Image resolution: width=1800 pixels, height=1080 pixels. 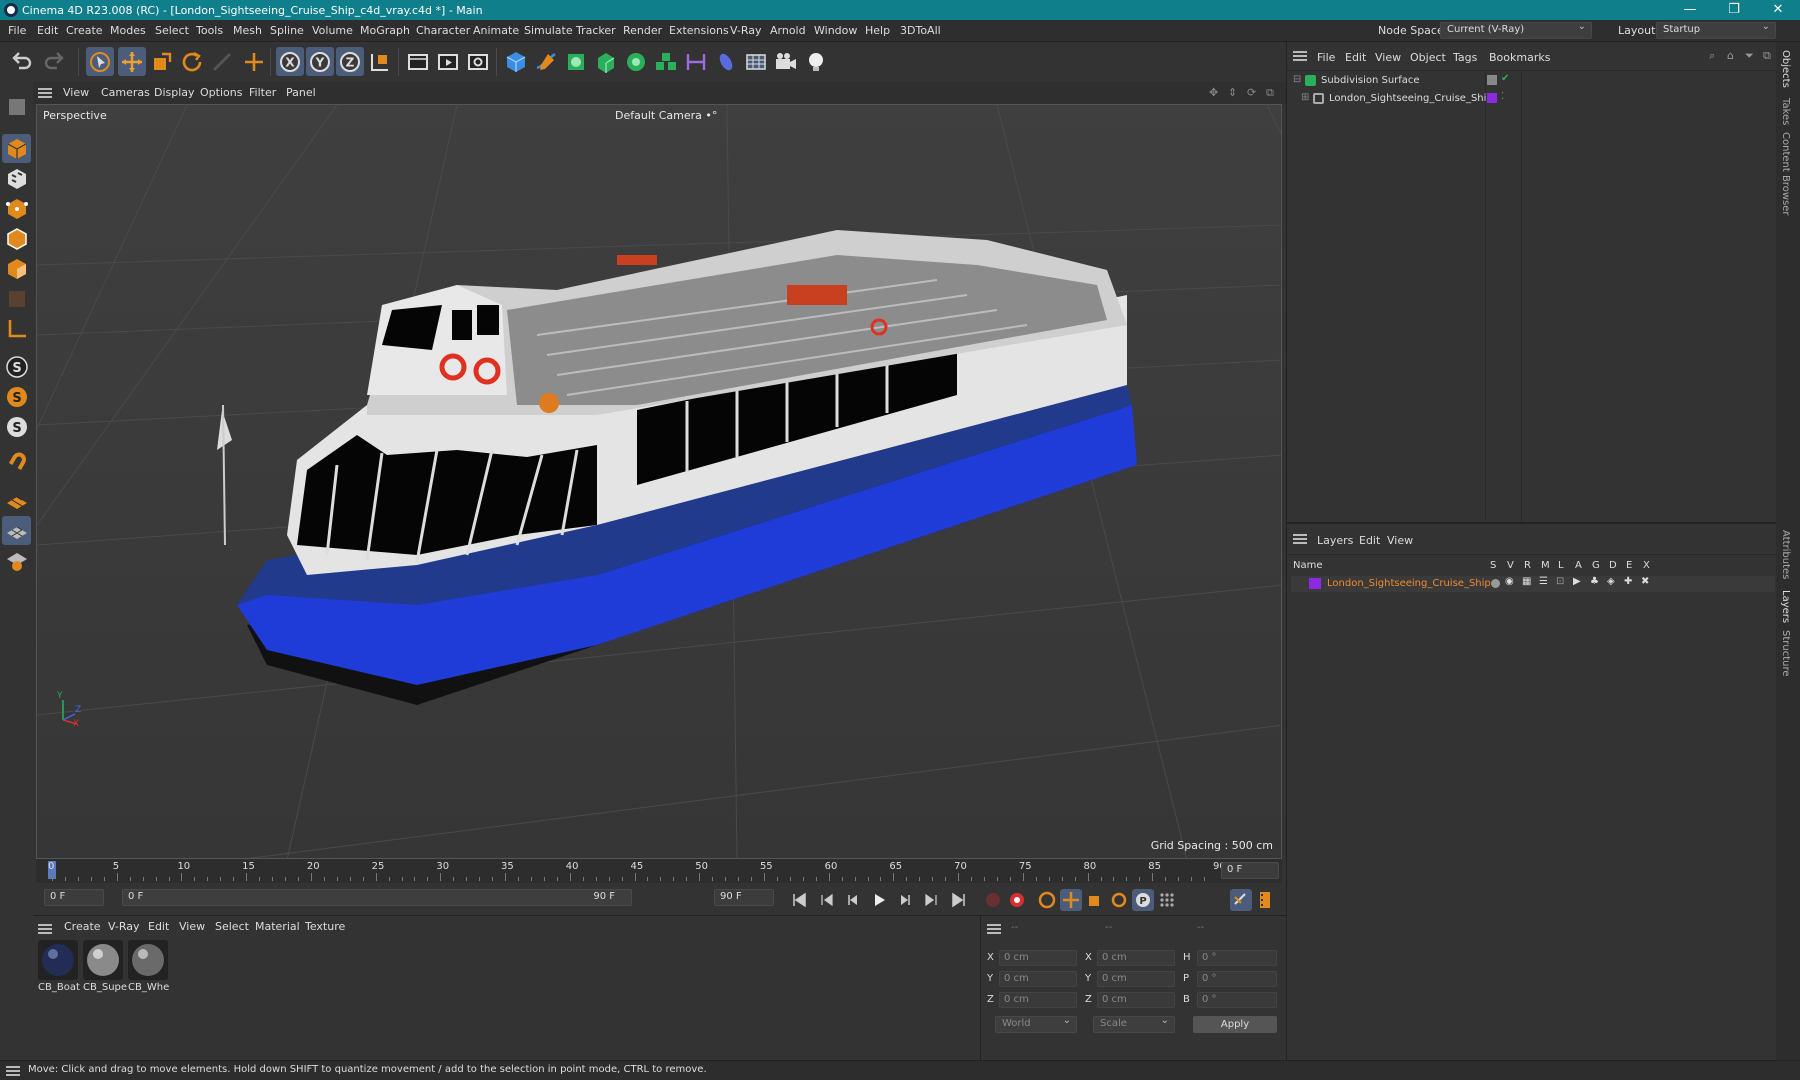 What do you see at coordinates (45, 93) in the screenshot?
I see `viewport-menu-icon` at bounding box center [45, 93].